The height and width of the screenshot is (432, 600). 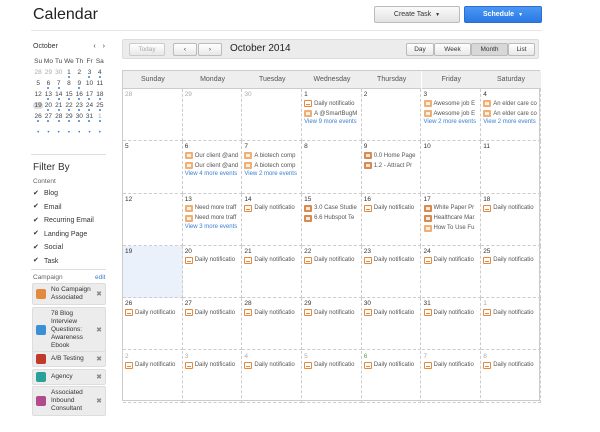 I want to click on mini-prev-month-icon: ‹, so click(x=94, y=46).